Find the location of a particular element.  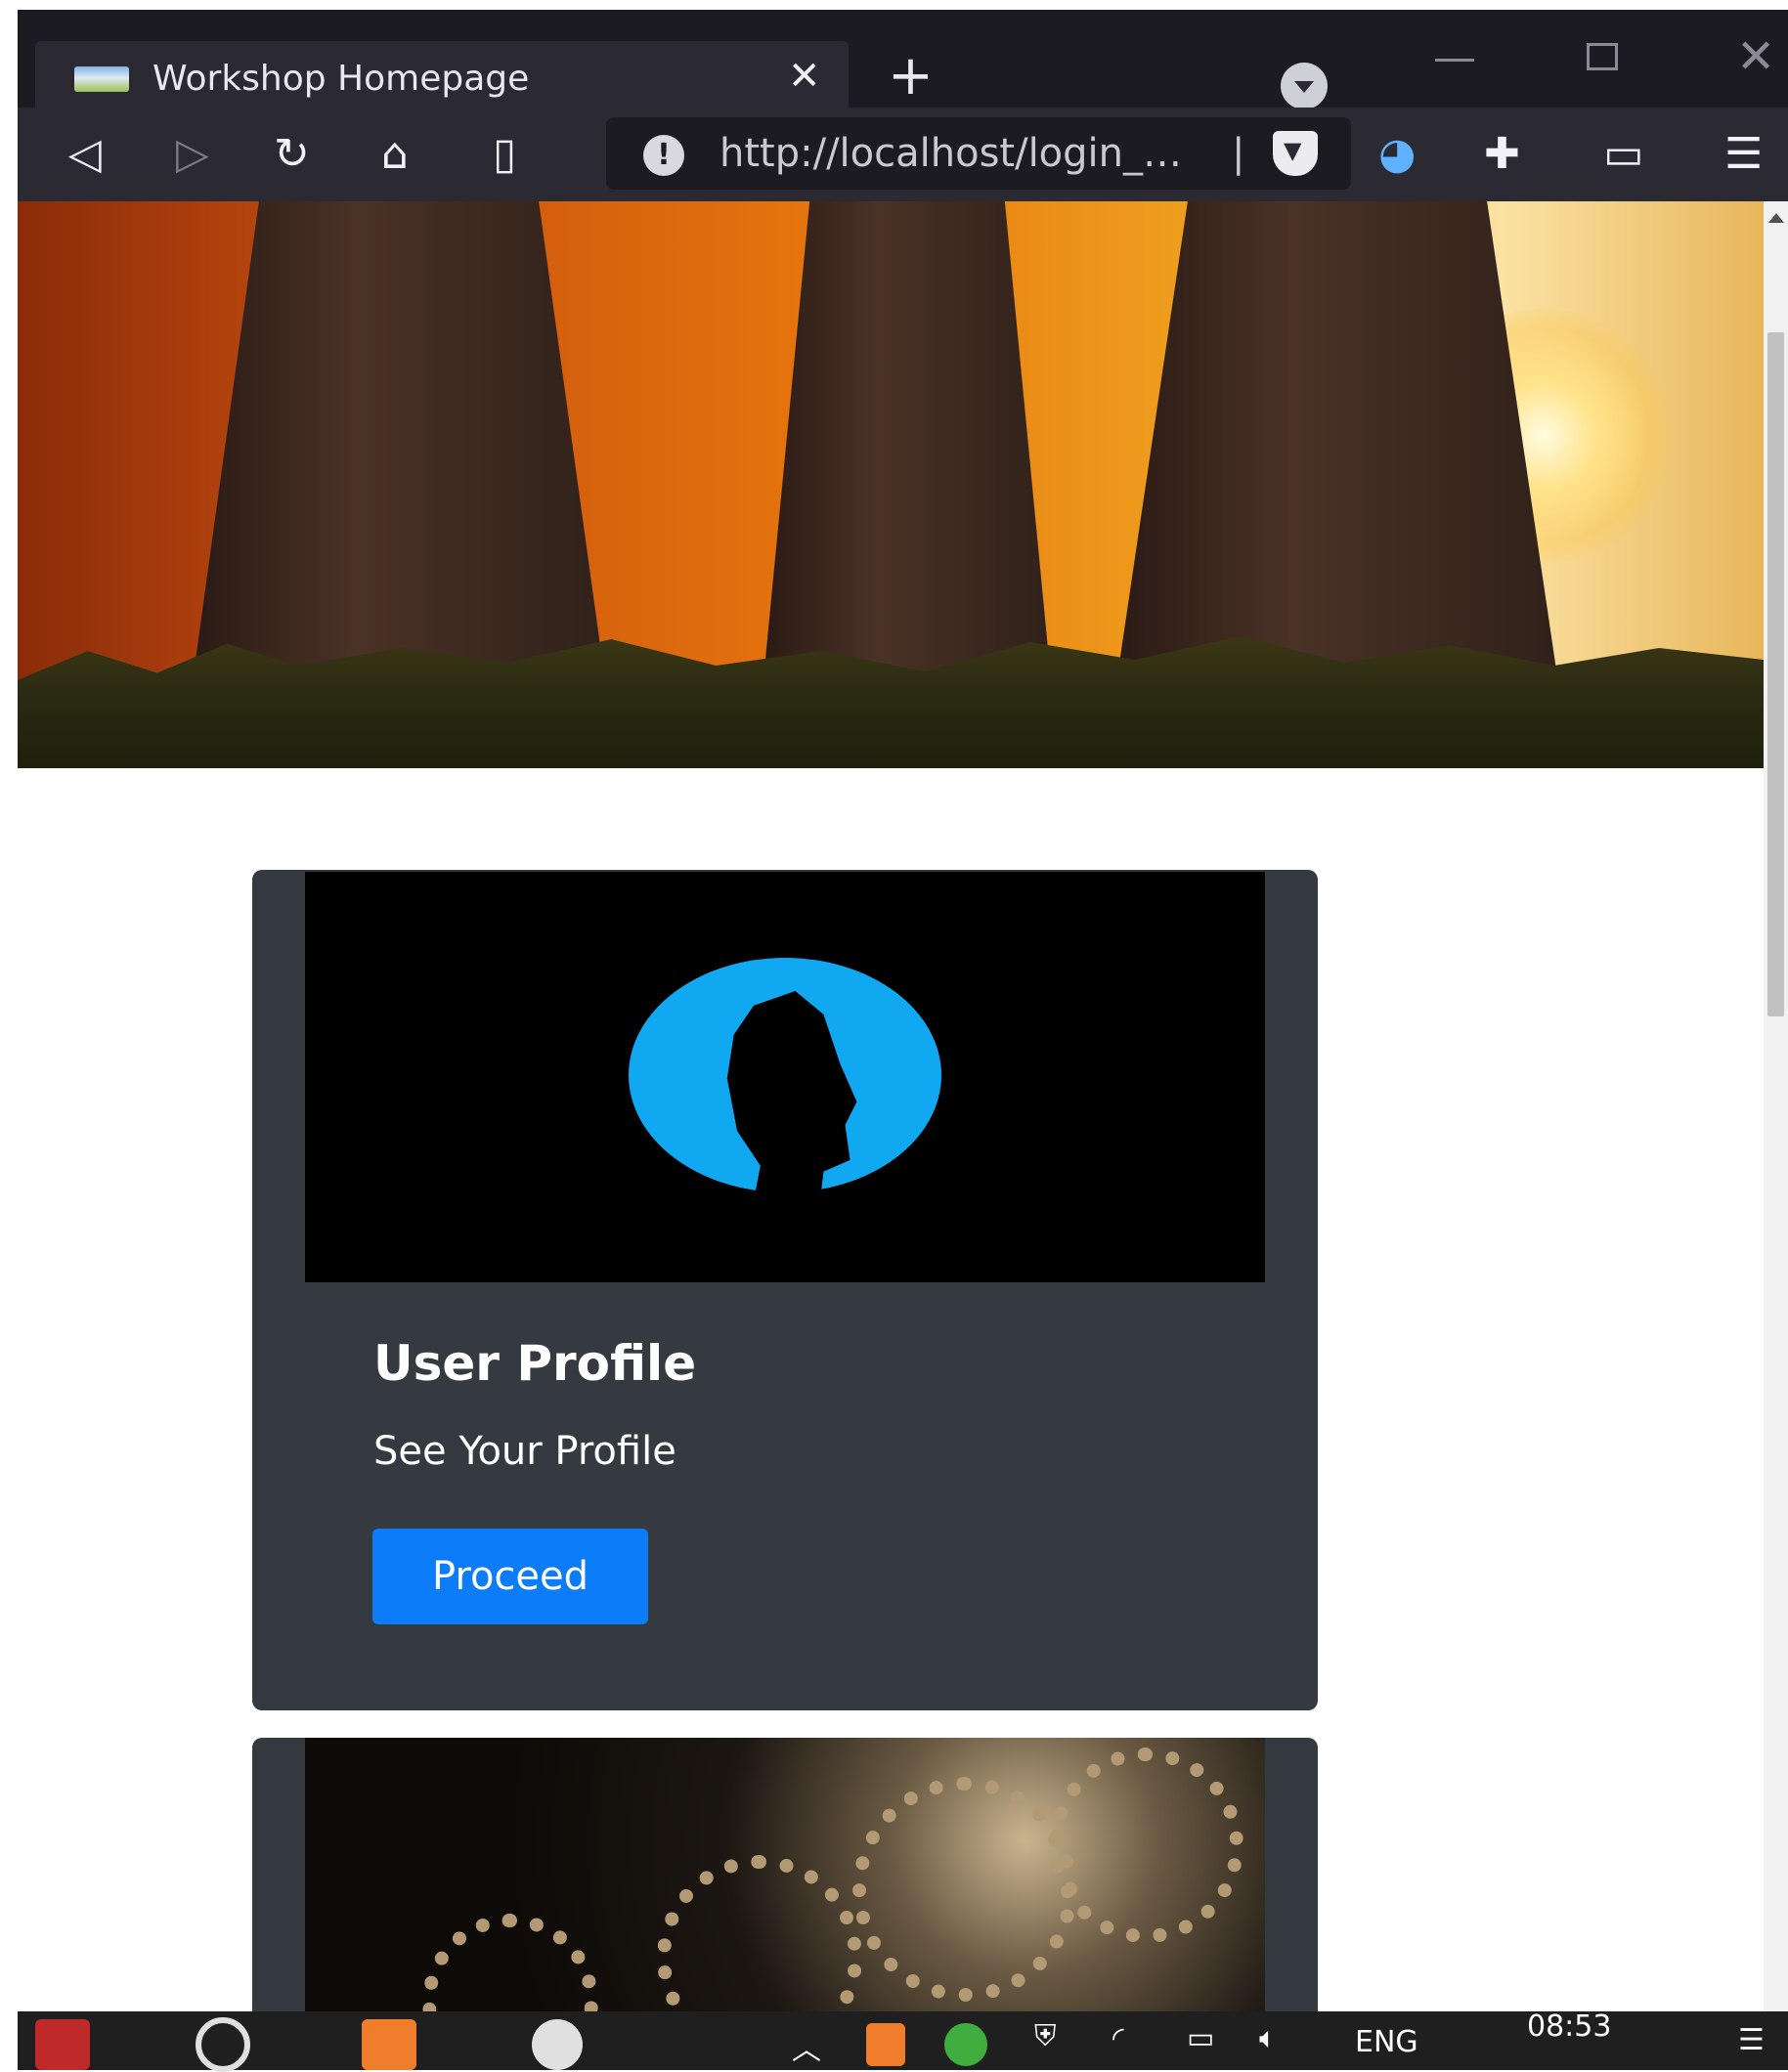

extension-globe-icon: ◕ is located at coordinates (1397, 154).